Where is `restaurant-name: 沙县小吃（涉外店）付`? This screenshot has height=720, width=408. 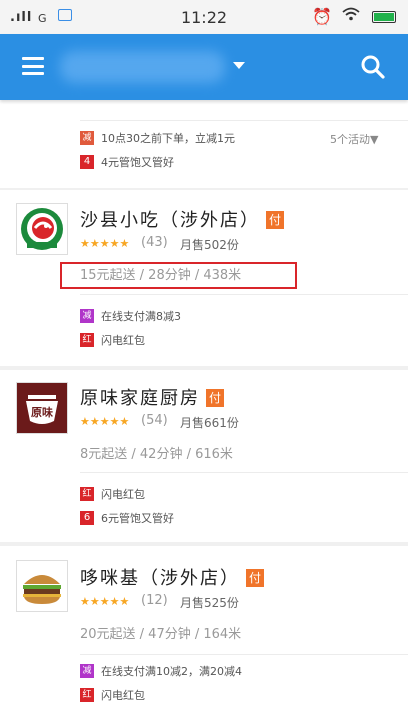
restaurant-name: 沙县小吃（涉外店）付 is located at coordinates (182, 219).